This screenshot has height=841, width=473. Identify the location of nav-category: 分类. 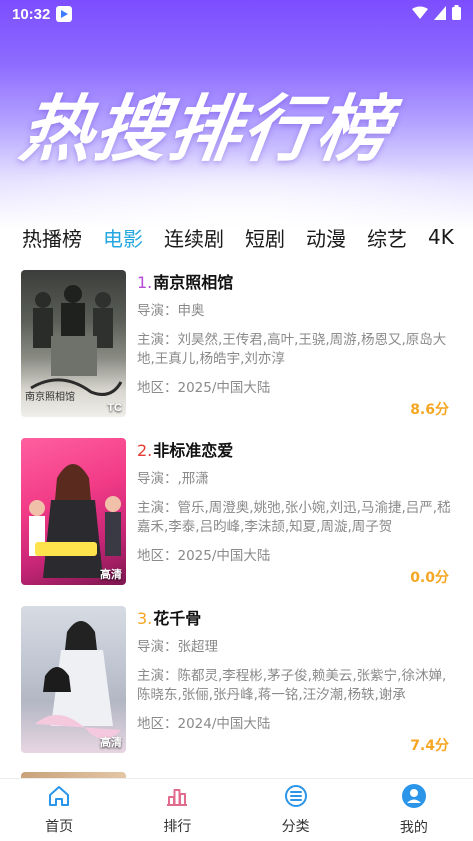
(296, 810).